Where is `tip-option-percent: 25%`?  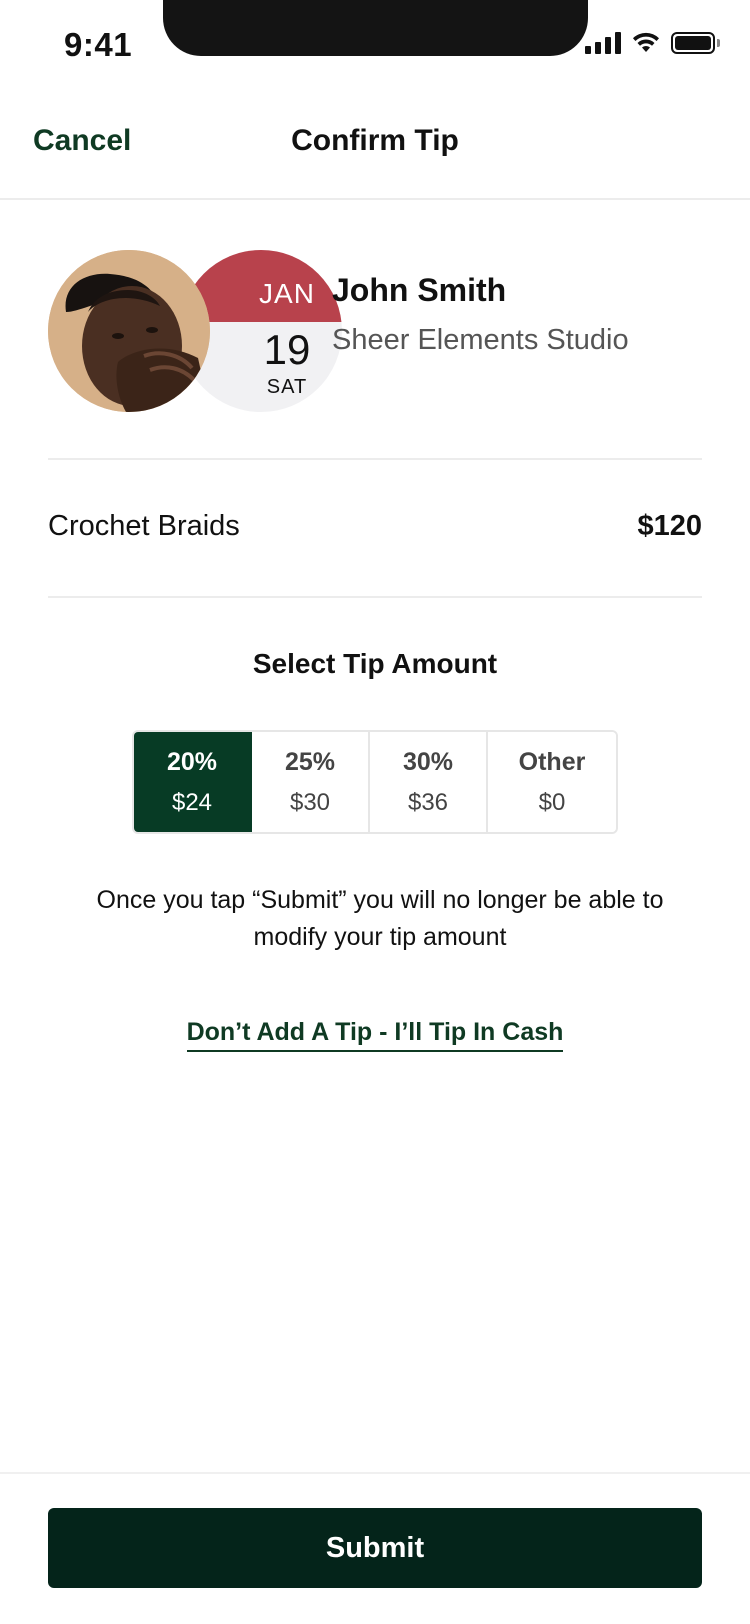 tip-option-percent: 25% is located at coordinates (310, 761).